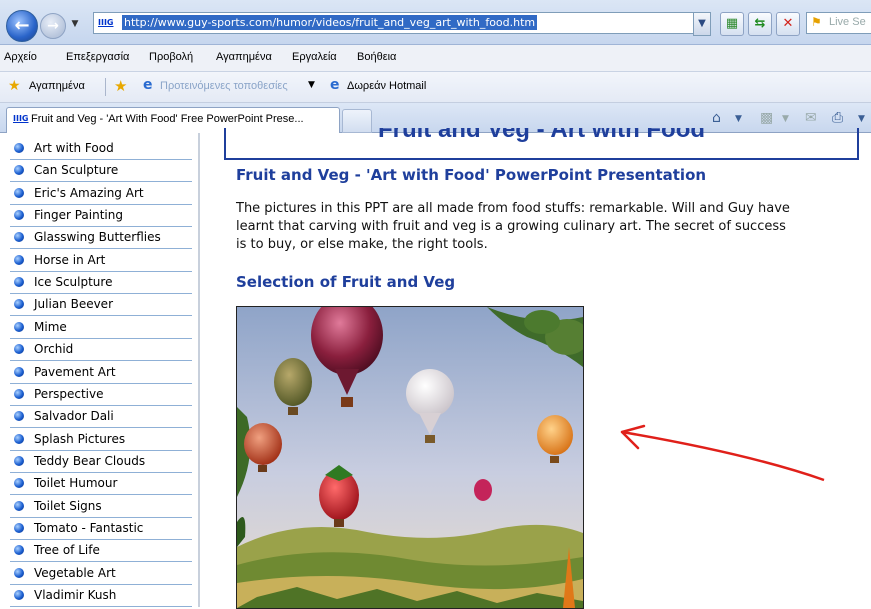  I want to click on sidebar-item: Eric's Amazing Art, so click(101, 194).